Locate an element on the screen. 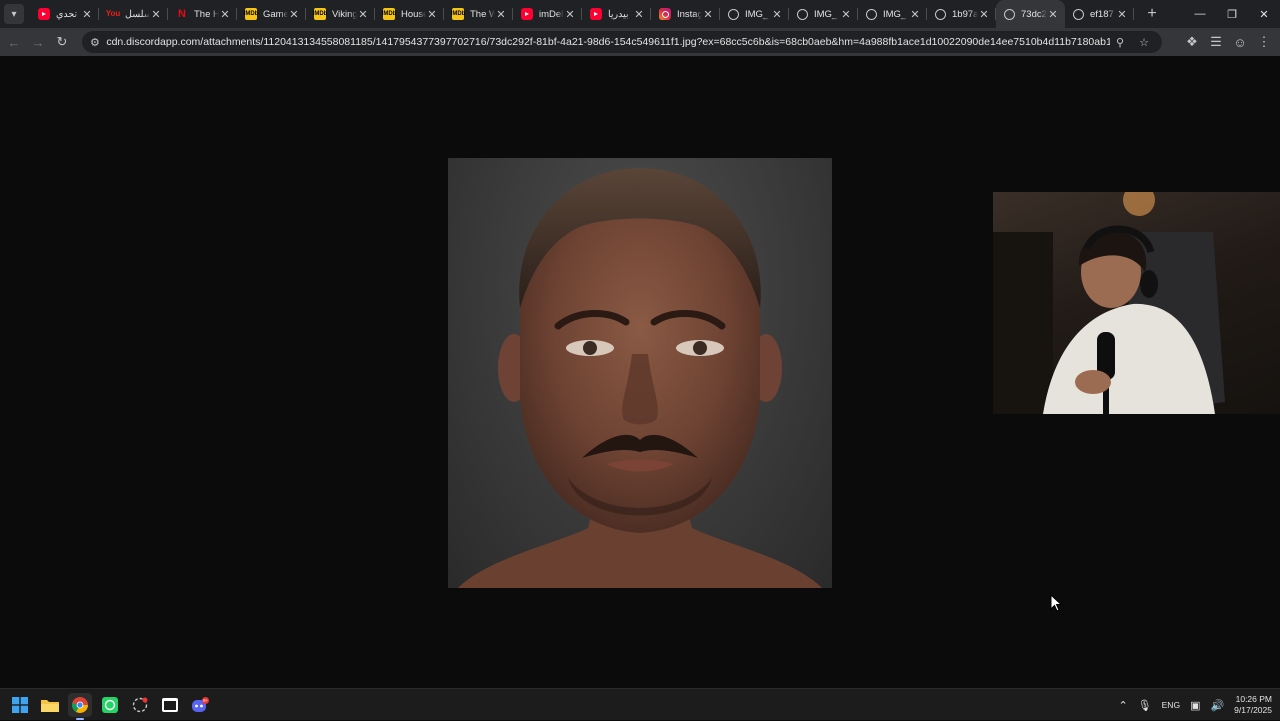 This screenshot has height=721, width=1280. discord-icon: 9+ is located at coordinates (200, 704).